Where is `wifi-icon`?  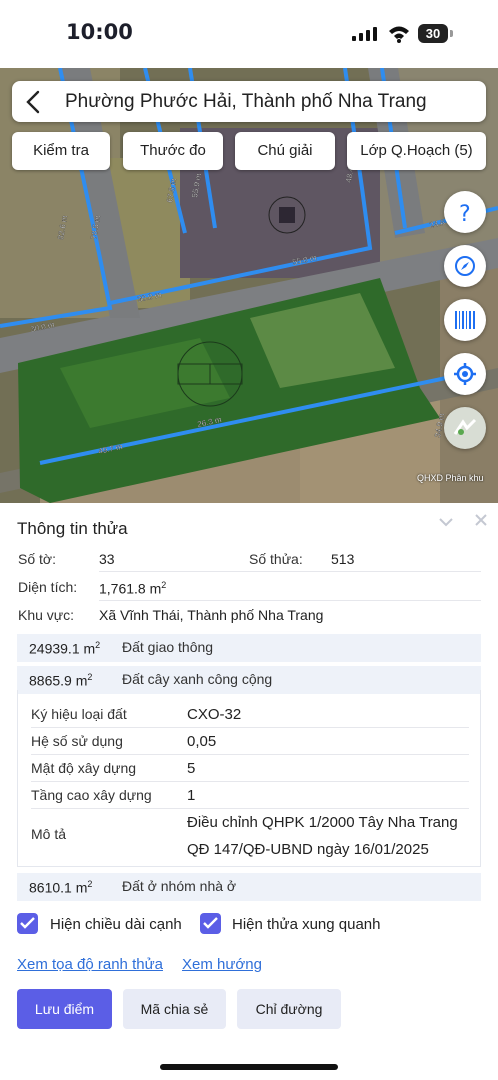
wifi-icon is located at coordinates (399, 34).